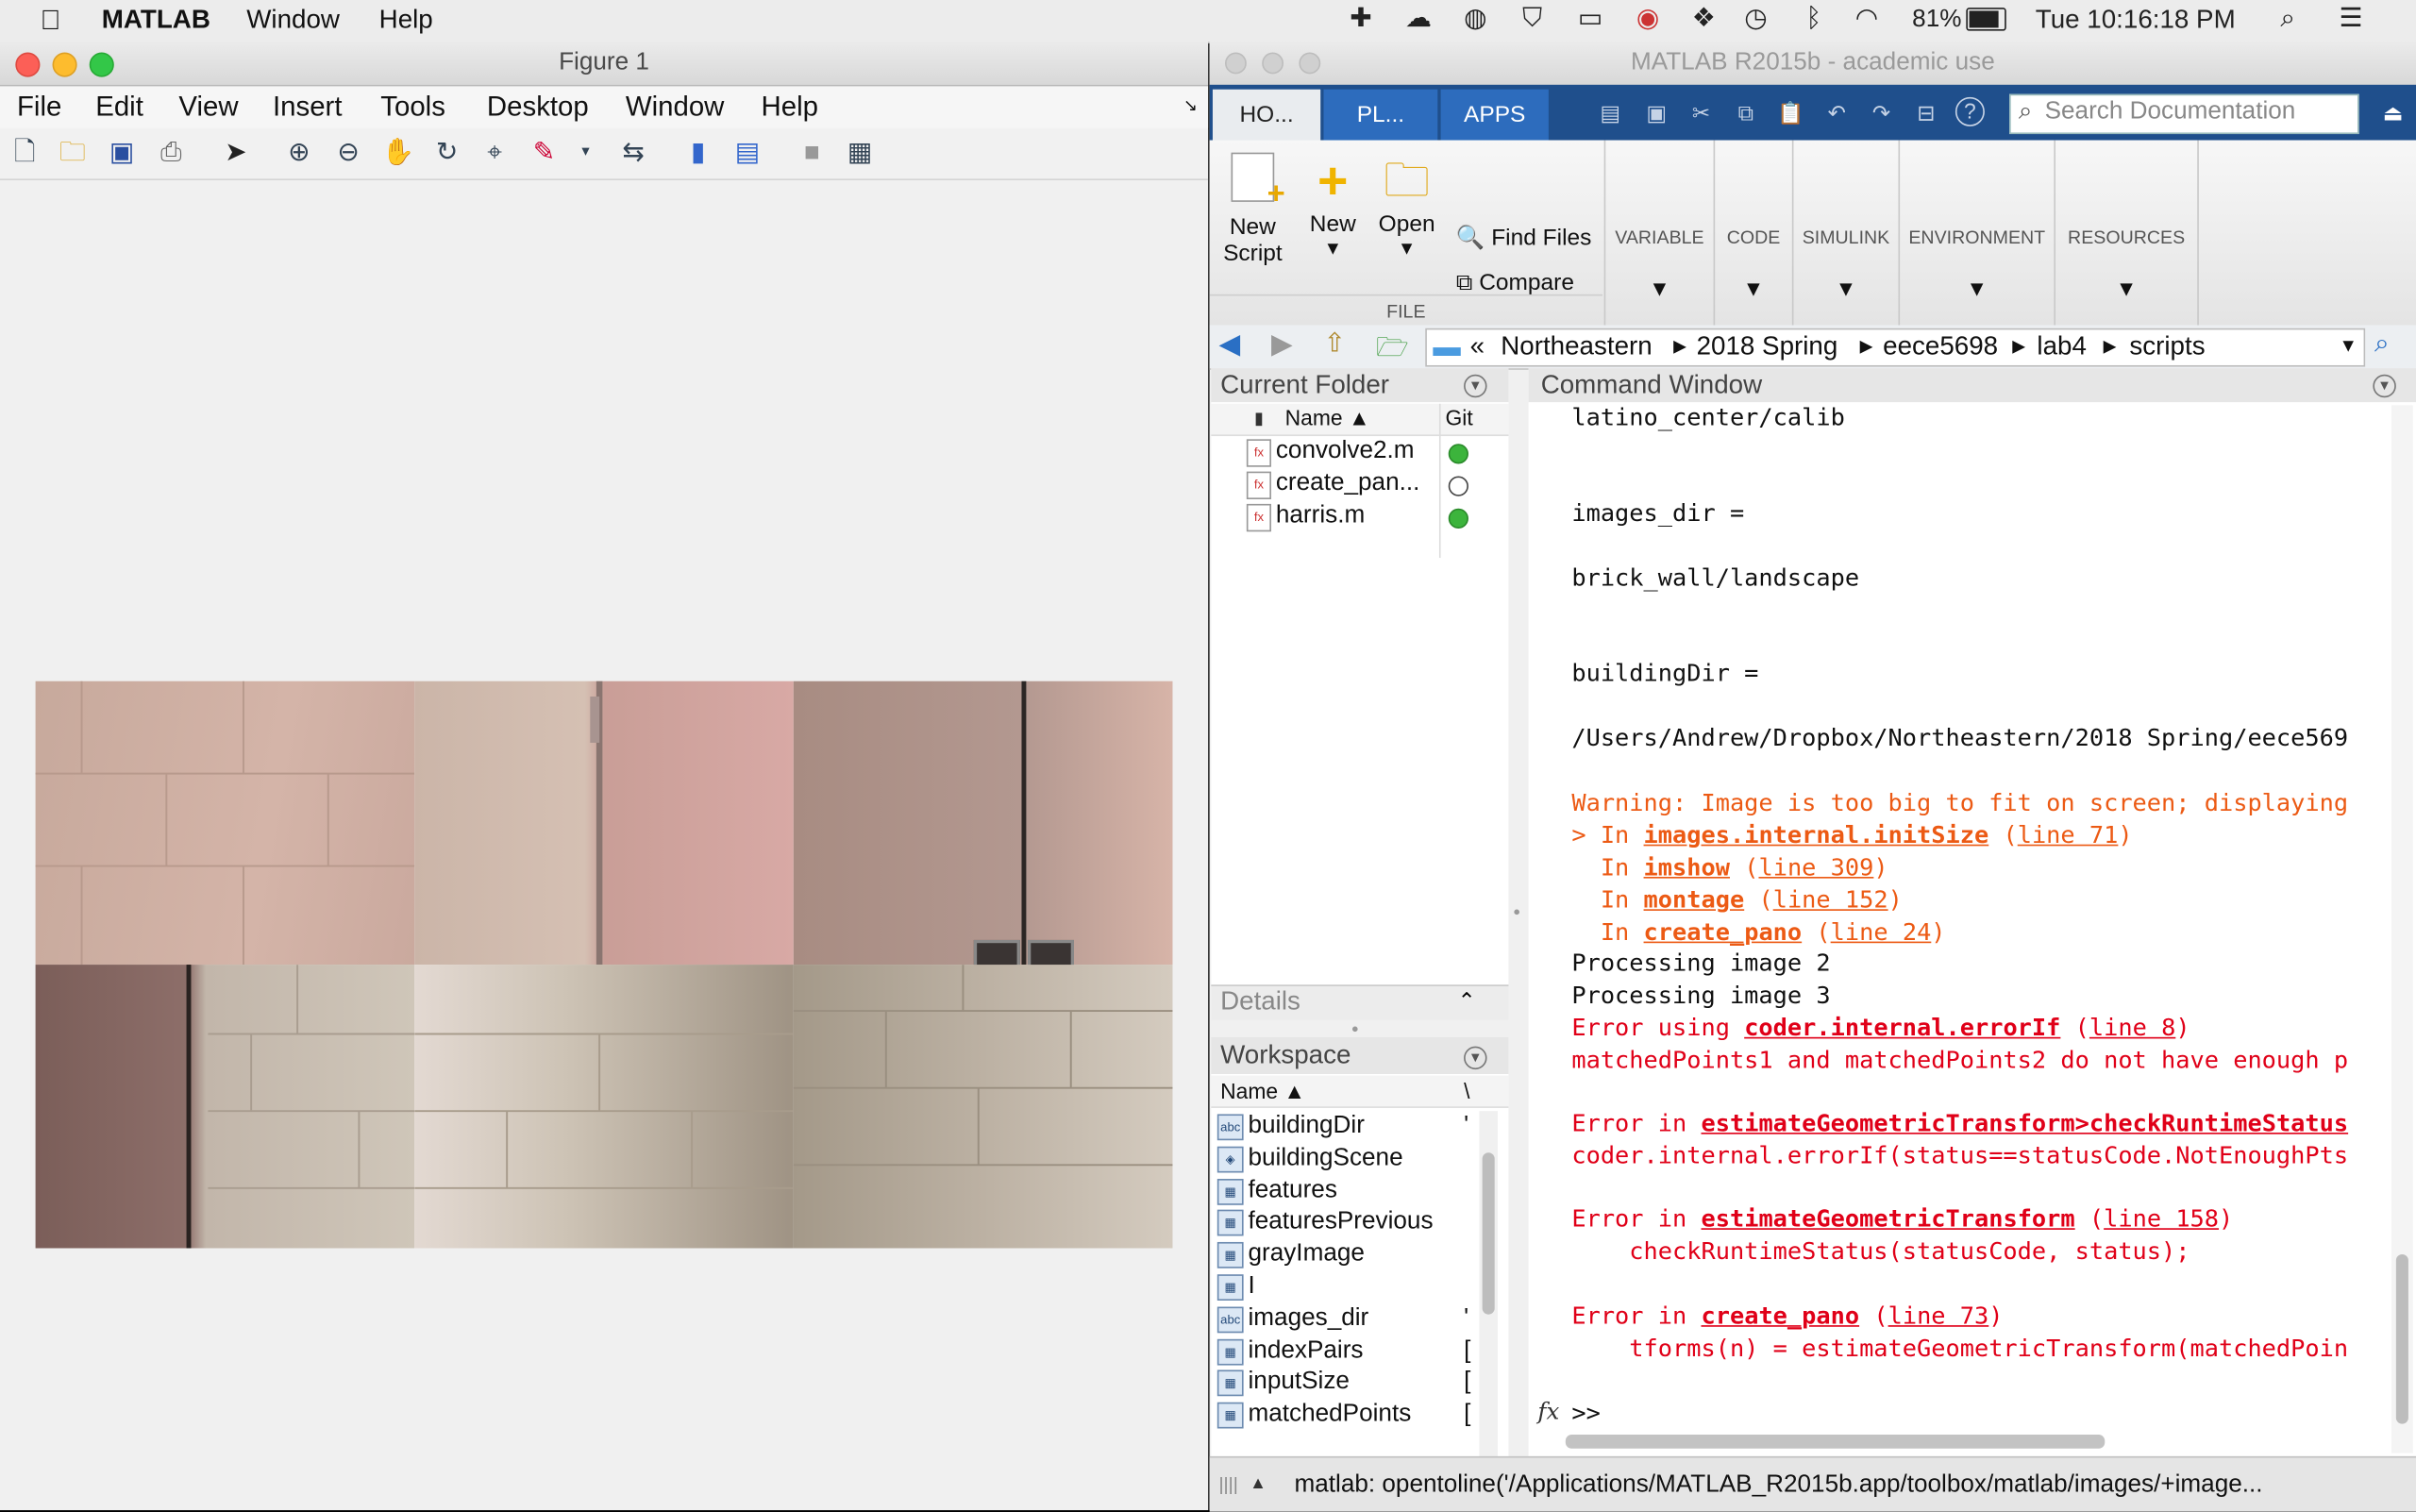 The image size is (2416, 1512). Describe the element at coordinates (1836, 1442) in the screenshot. I see `command-hscrollbar` at that location.